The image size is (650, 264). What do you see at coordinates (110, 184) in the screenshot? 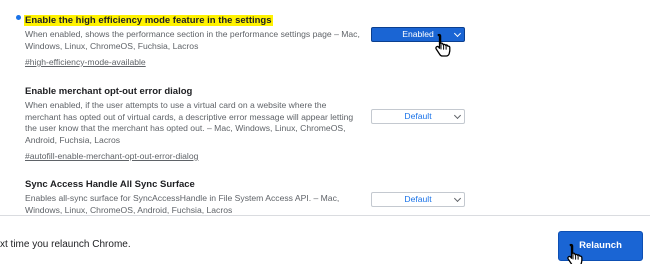
I see `flag-title: Sync Access Handle All Sync Surface` at bounding box center [110, 184].